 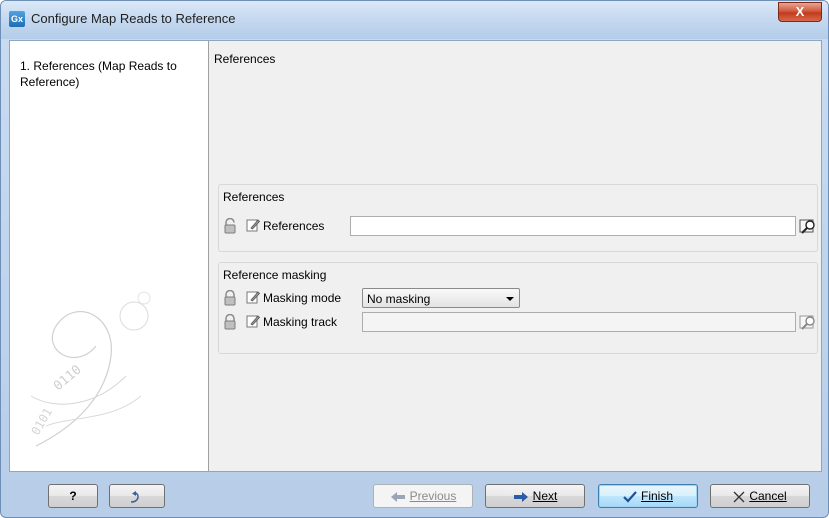 I want to click on references-group: References References, so click(x=518, y=218).